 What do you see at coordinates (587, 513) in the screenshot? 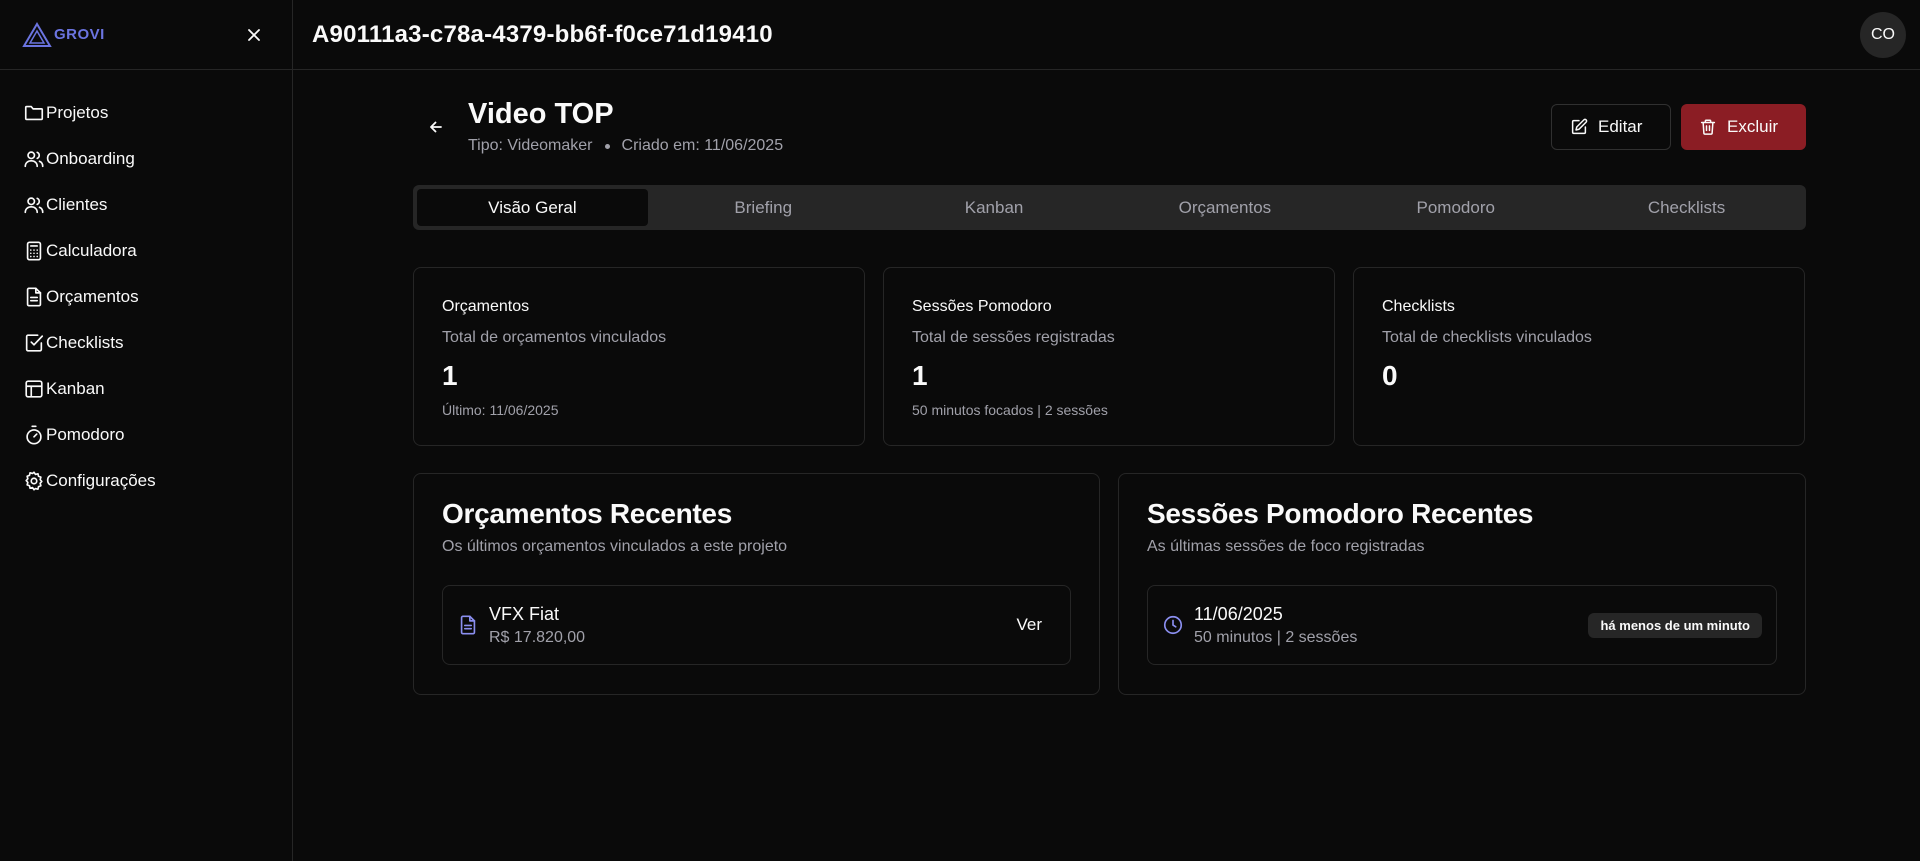
I see `card-title: Orçamentos Recentes` at bounding box center [587, 513].